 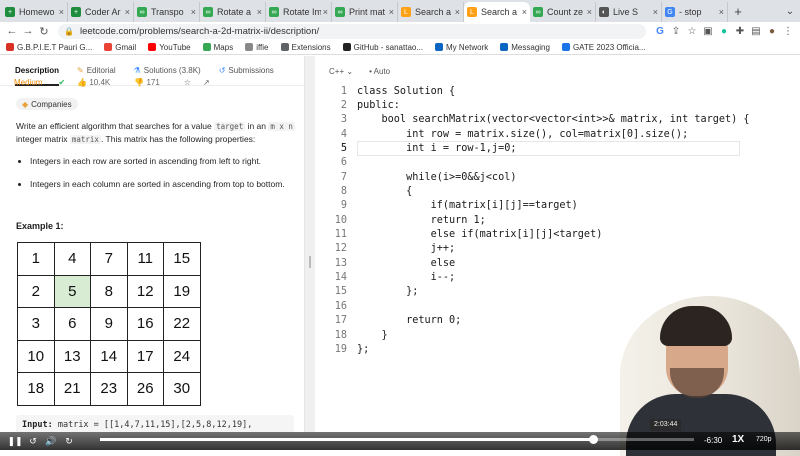 What do you see at coordinates (109, 259) in the screenshot?
I see `matrix-cell: 7` at bounding box center [109, 259].